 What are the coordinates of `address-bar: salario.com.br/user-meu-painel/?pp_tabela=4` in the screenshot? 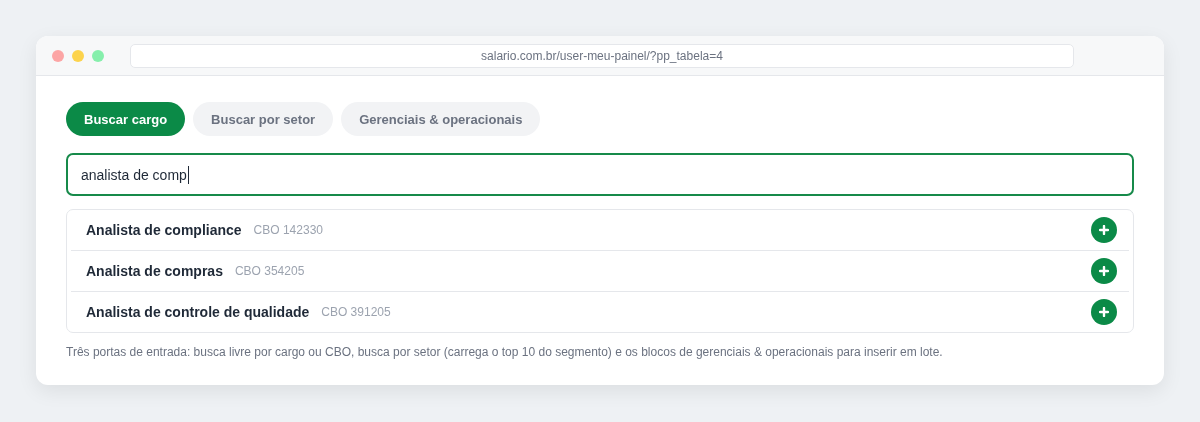 It's located at (602, 55).